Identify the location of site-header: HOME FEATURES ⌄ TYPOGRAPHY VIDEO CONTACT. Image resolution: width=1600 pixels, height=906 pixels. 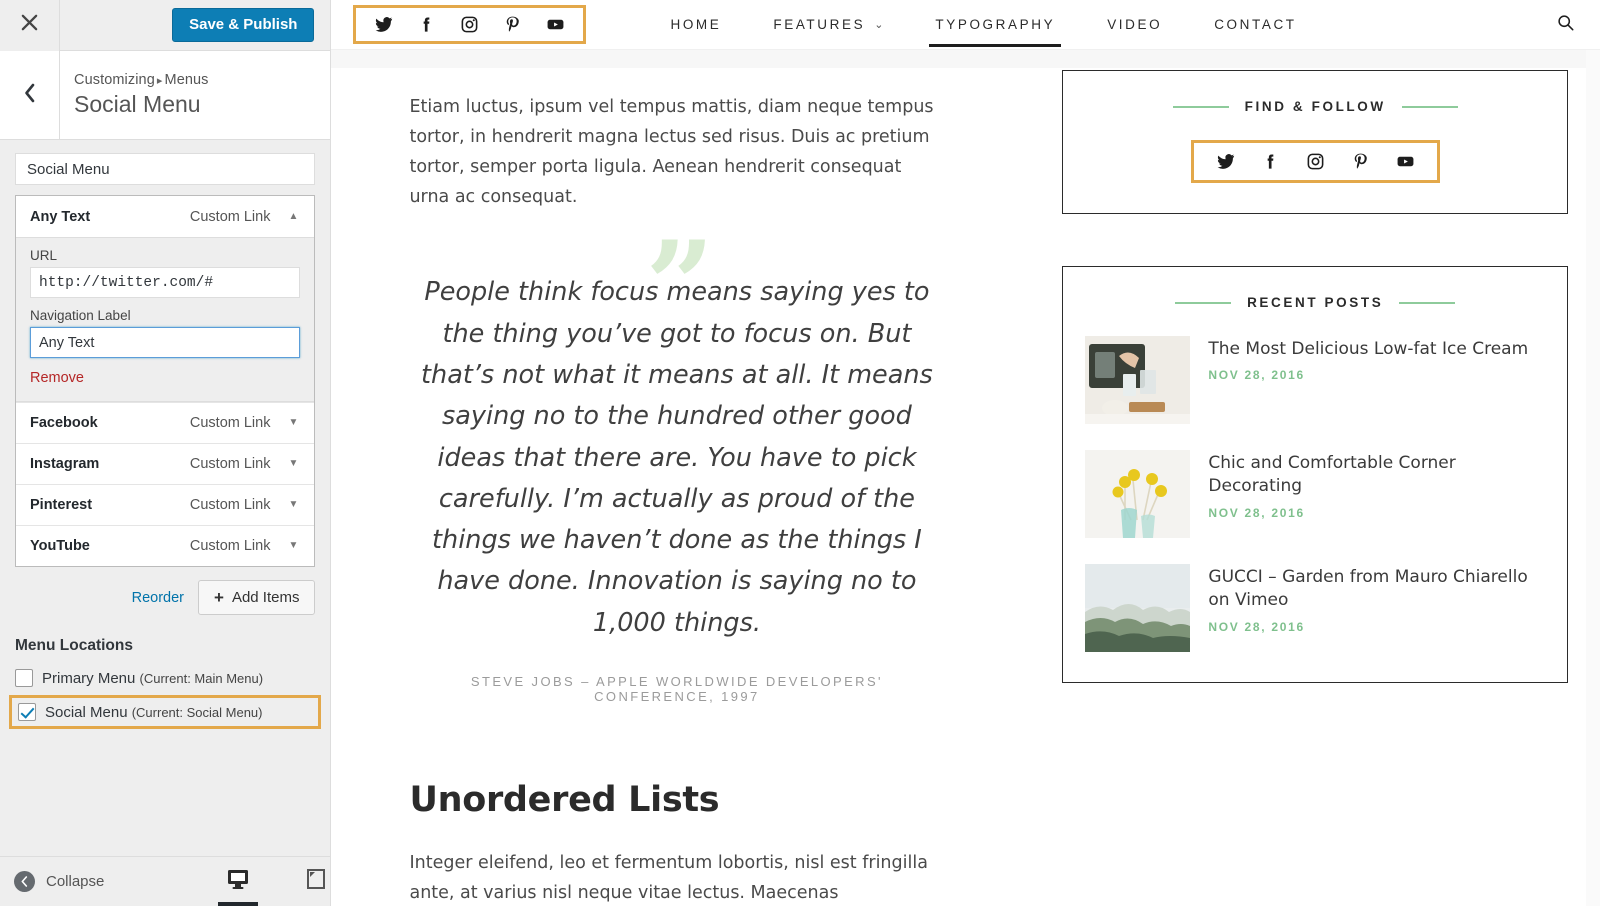
(965, 25).